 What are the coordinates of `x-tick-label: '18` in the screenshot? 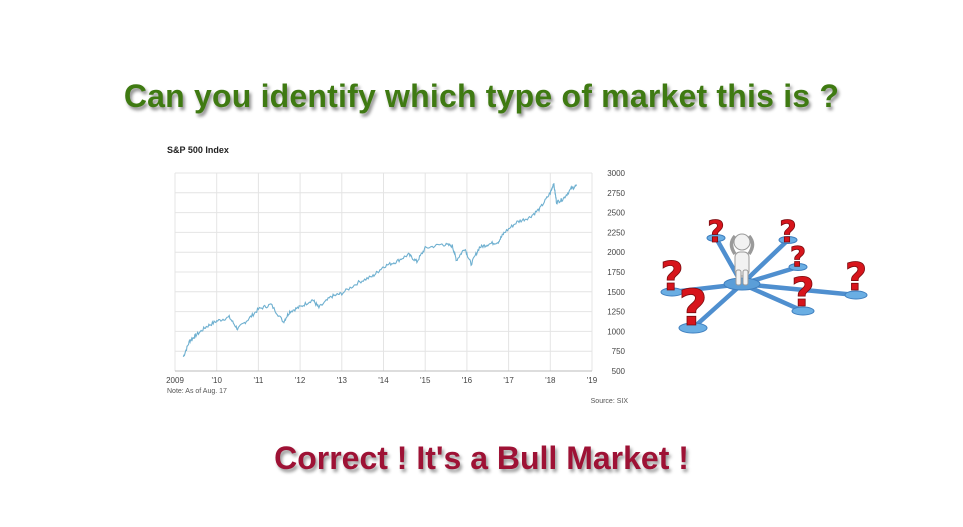 It's located at (550, 380).